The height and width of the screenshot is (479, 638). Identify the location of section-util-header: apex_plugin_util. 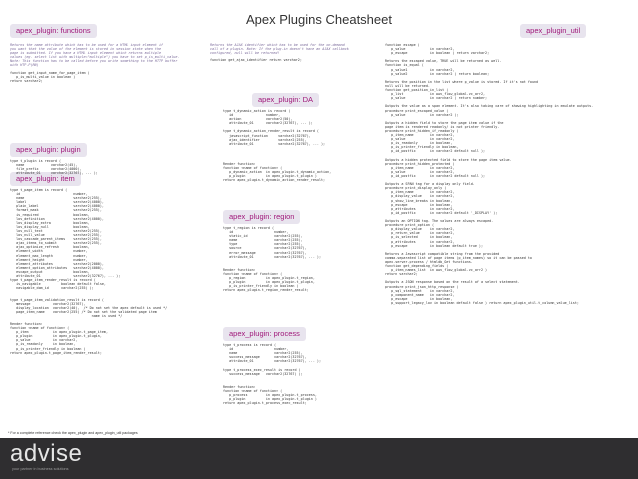
(553, 31).